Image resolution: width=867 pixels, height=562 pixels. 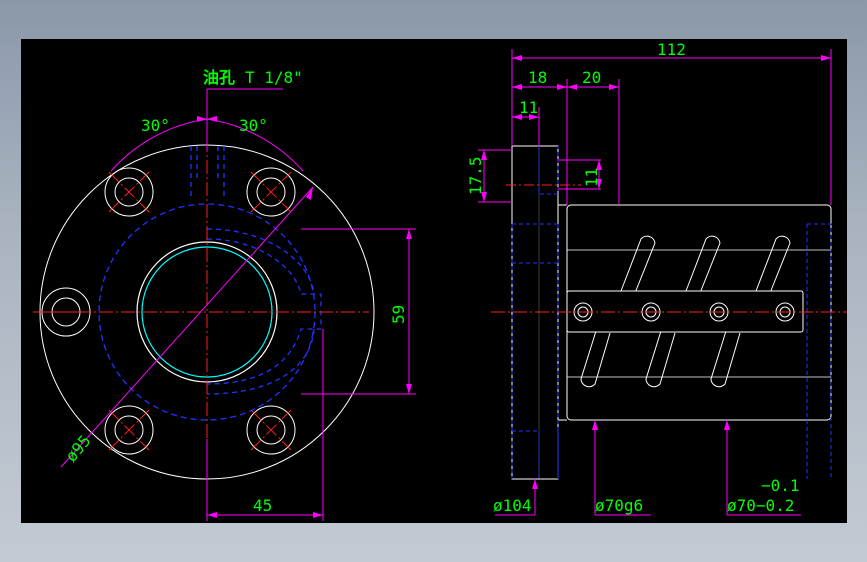 What do you see at coordinates (512, 505) in the screenshot?
I see `dim-phi104-label: ø104` at bounding box center [512, 505].